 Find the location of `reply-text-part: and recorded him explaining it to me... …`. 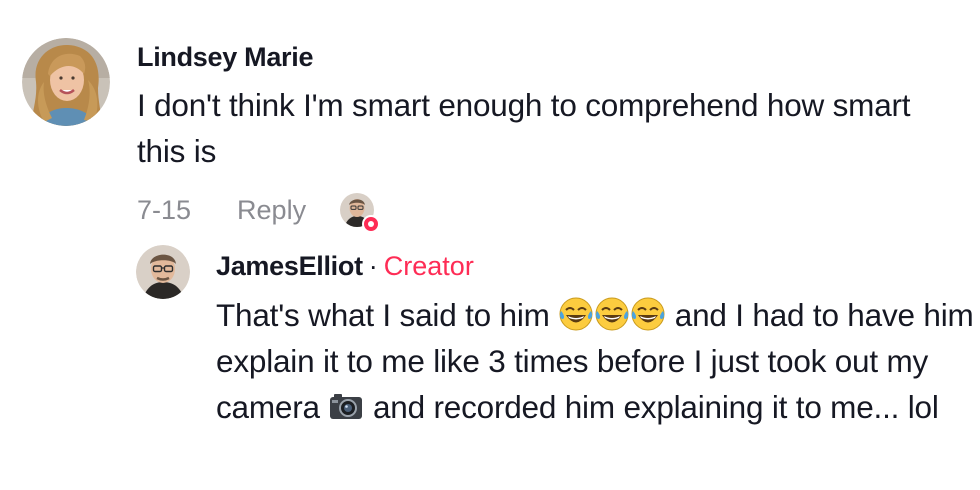

reply-text-part: and recorded him explaining it to me... … is located at coordinates (651, 407).